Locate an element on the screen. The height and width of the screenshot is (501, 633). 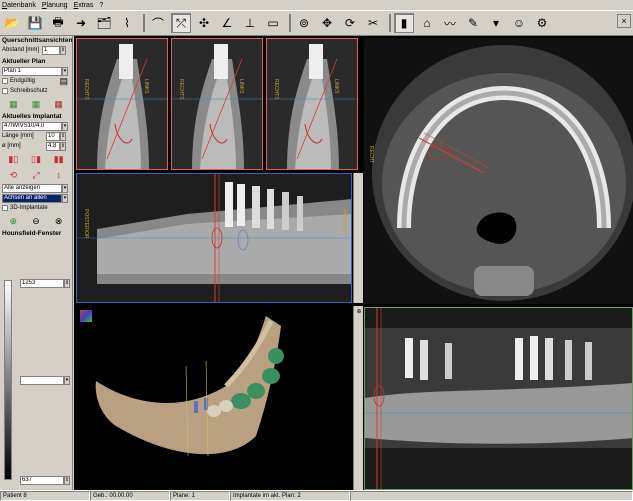
pano-label-posterior: POSTERIOR is located at coordinates (86, 224).